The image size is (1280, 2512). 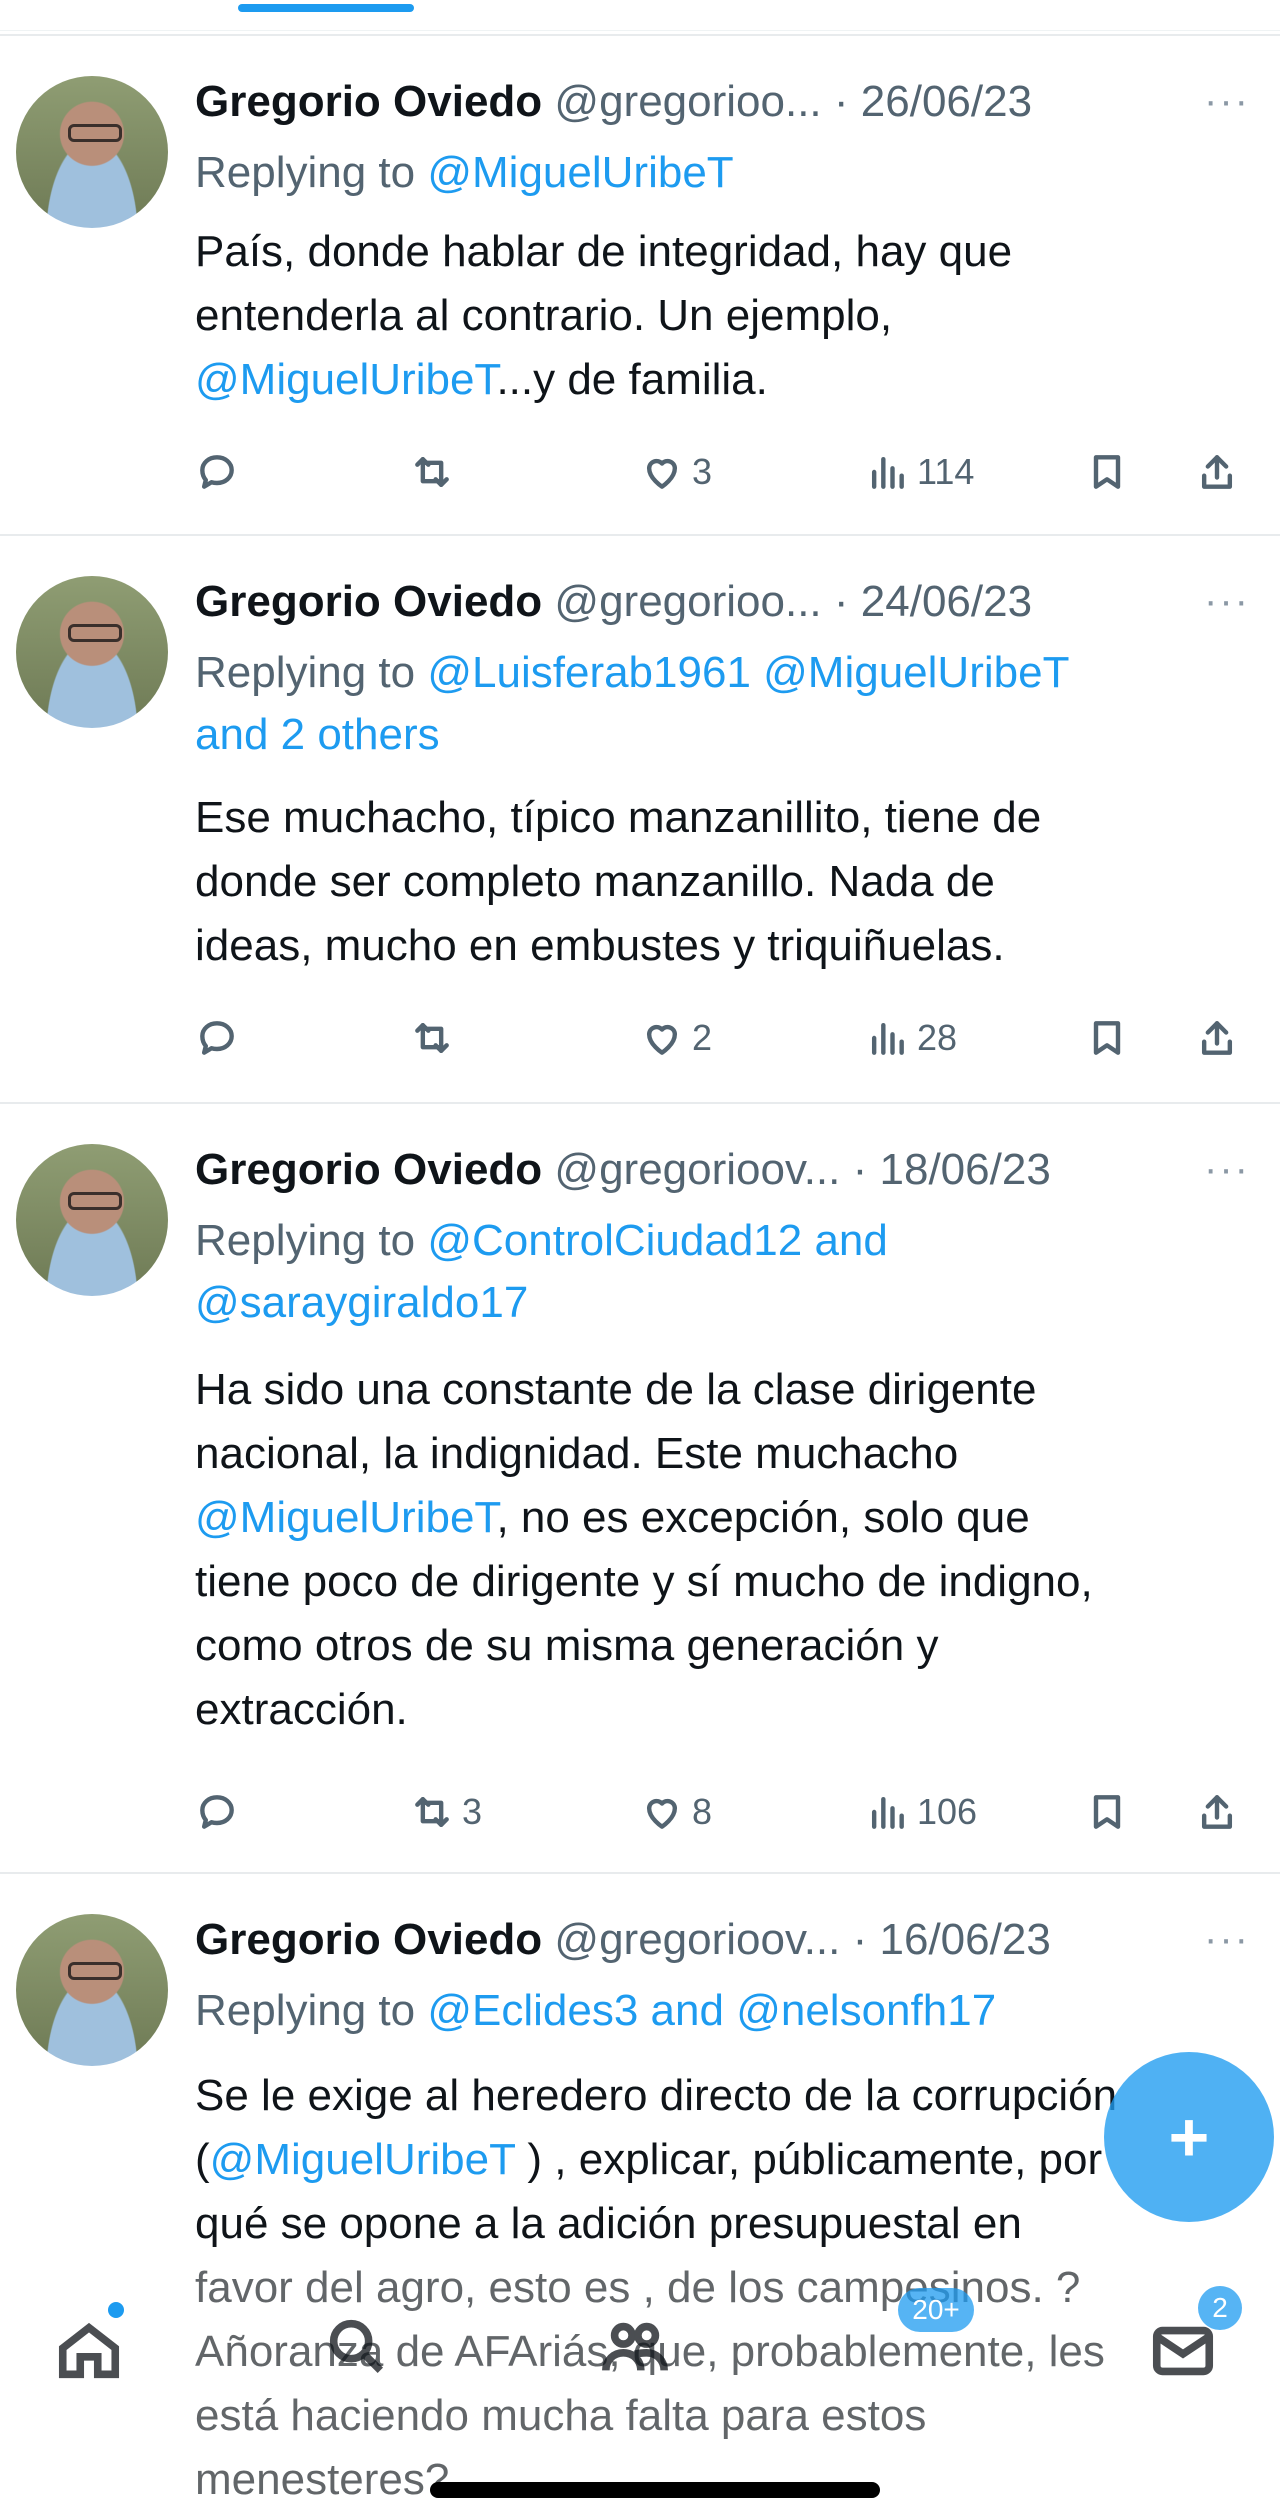 I want to click on reply-mention-link: @Luisferab1961 @MiguelUribeT, so click(x=748, y=672).